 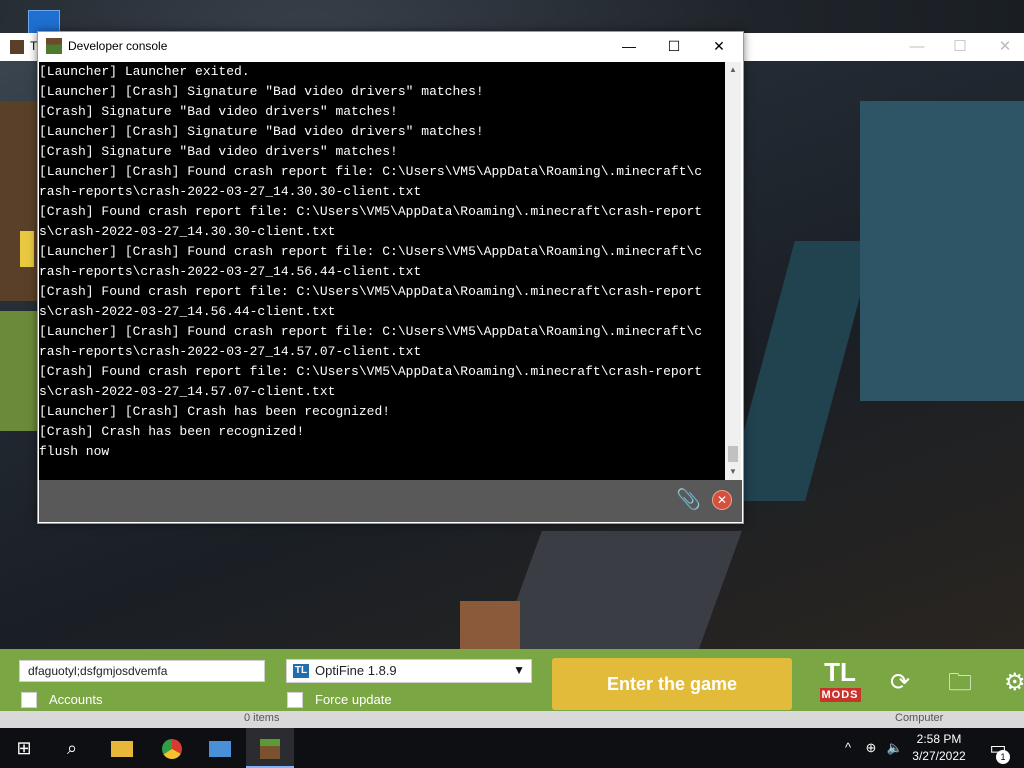 I want to click on accounts-label: Accounts, so click(x=76, y=699).